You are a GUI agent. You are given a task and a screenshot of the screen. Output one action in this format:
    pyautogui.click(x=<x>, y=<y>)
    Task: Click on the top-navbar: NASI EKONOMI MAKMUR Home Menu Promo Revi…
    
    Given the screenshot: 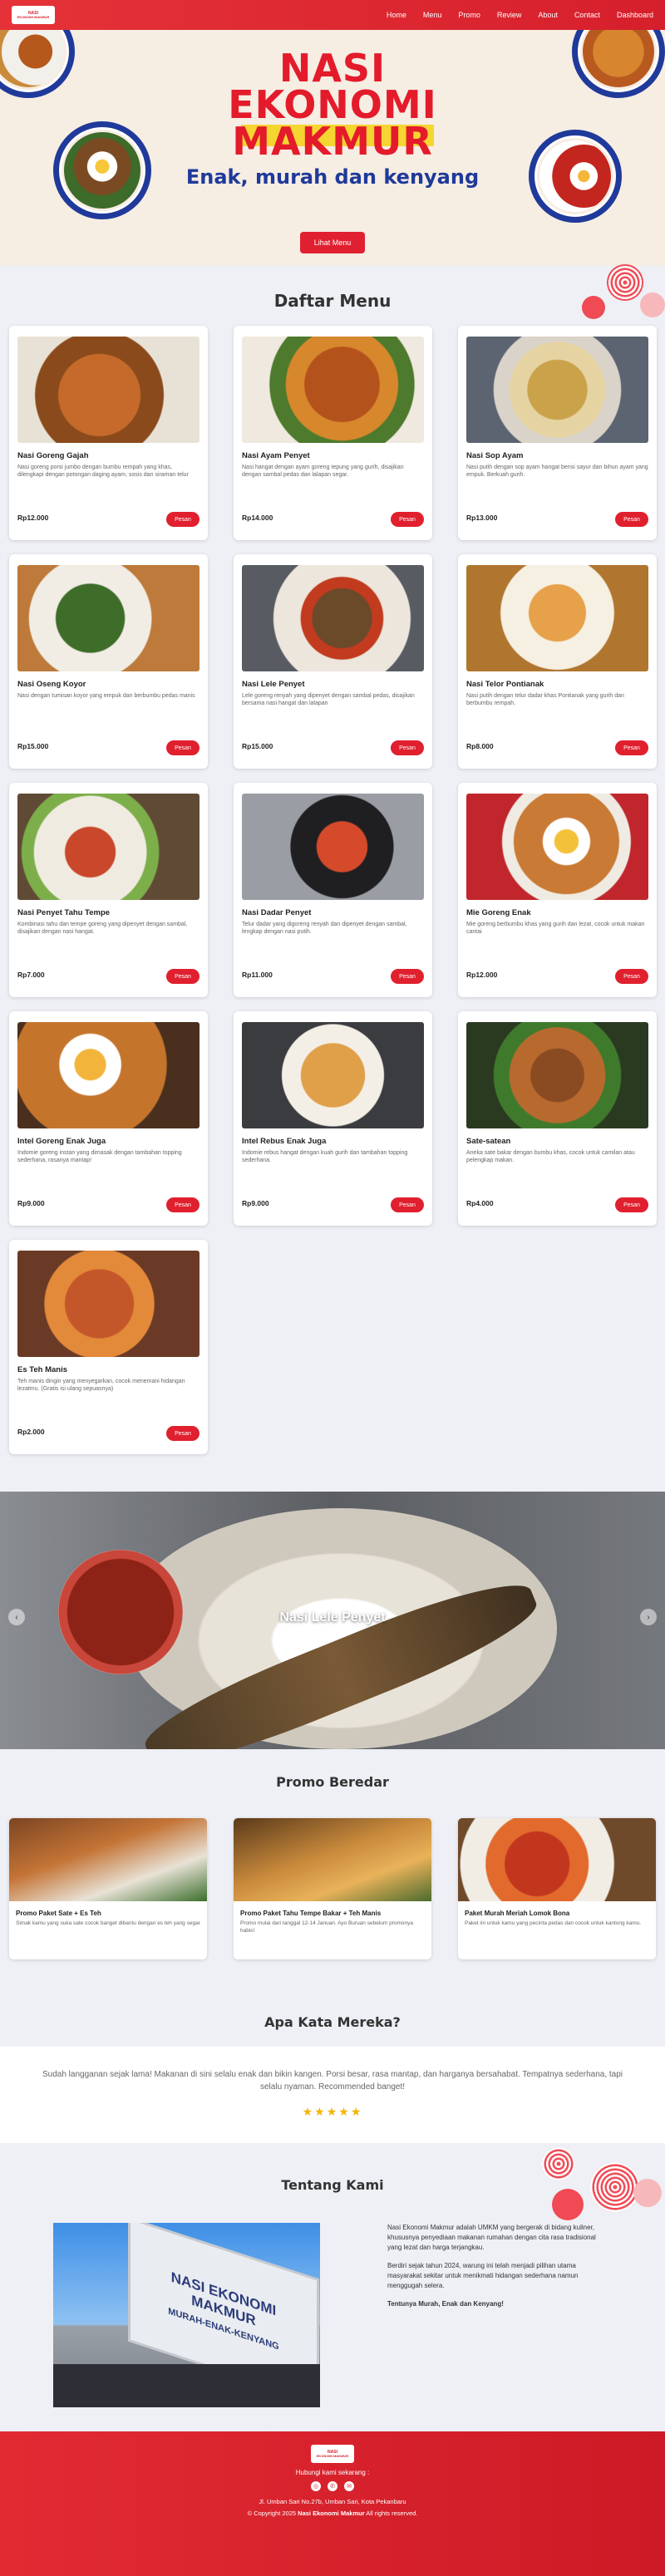 What is the action you would take?
    pyautogui.click(x=332, y=15)
    